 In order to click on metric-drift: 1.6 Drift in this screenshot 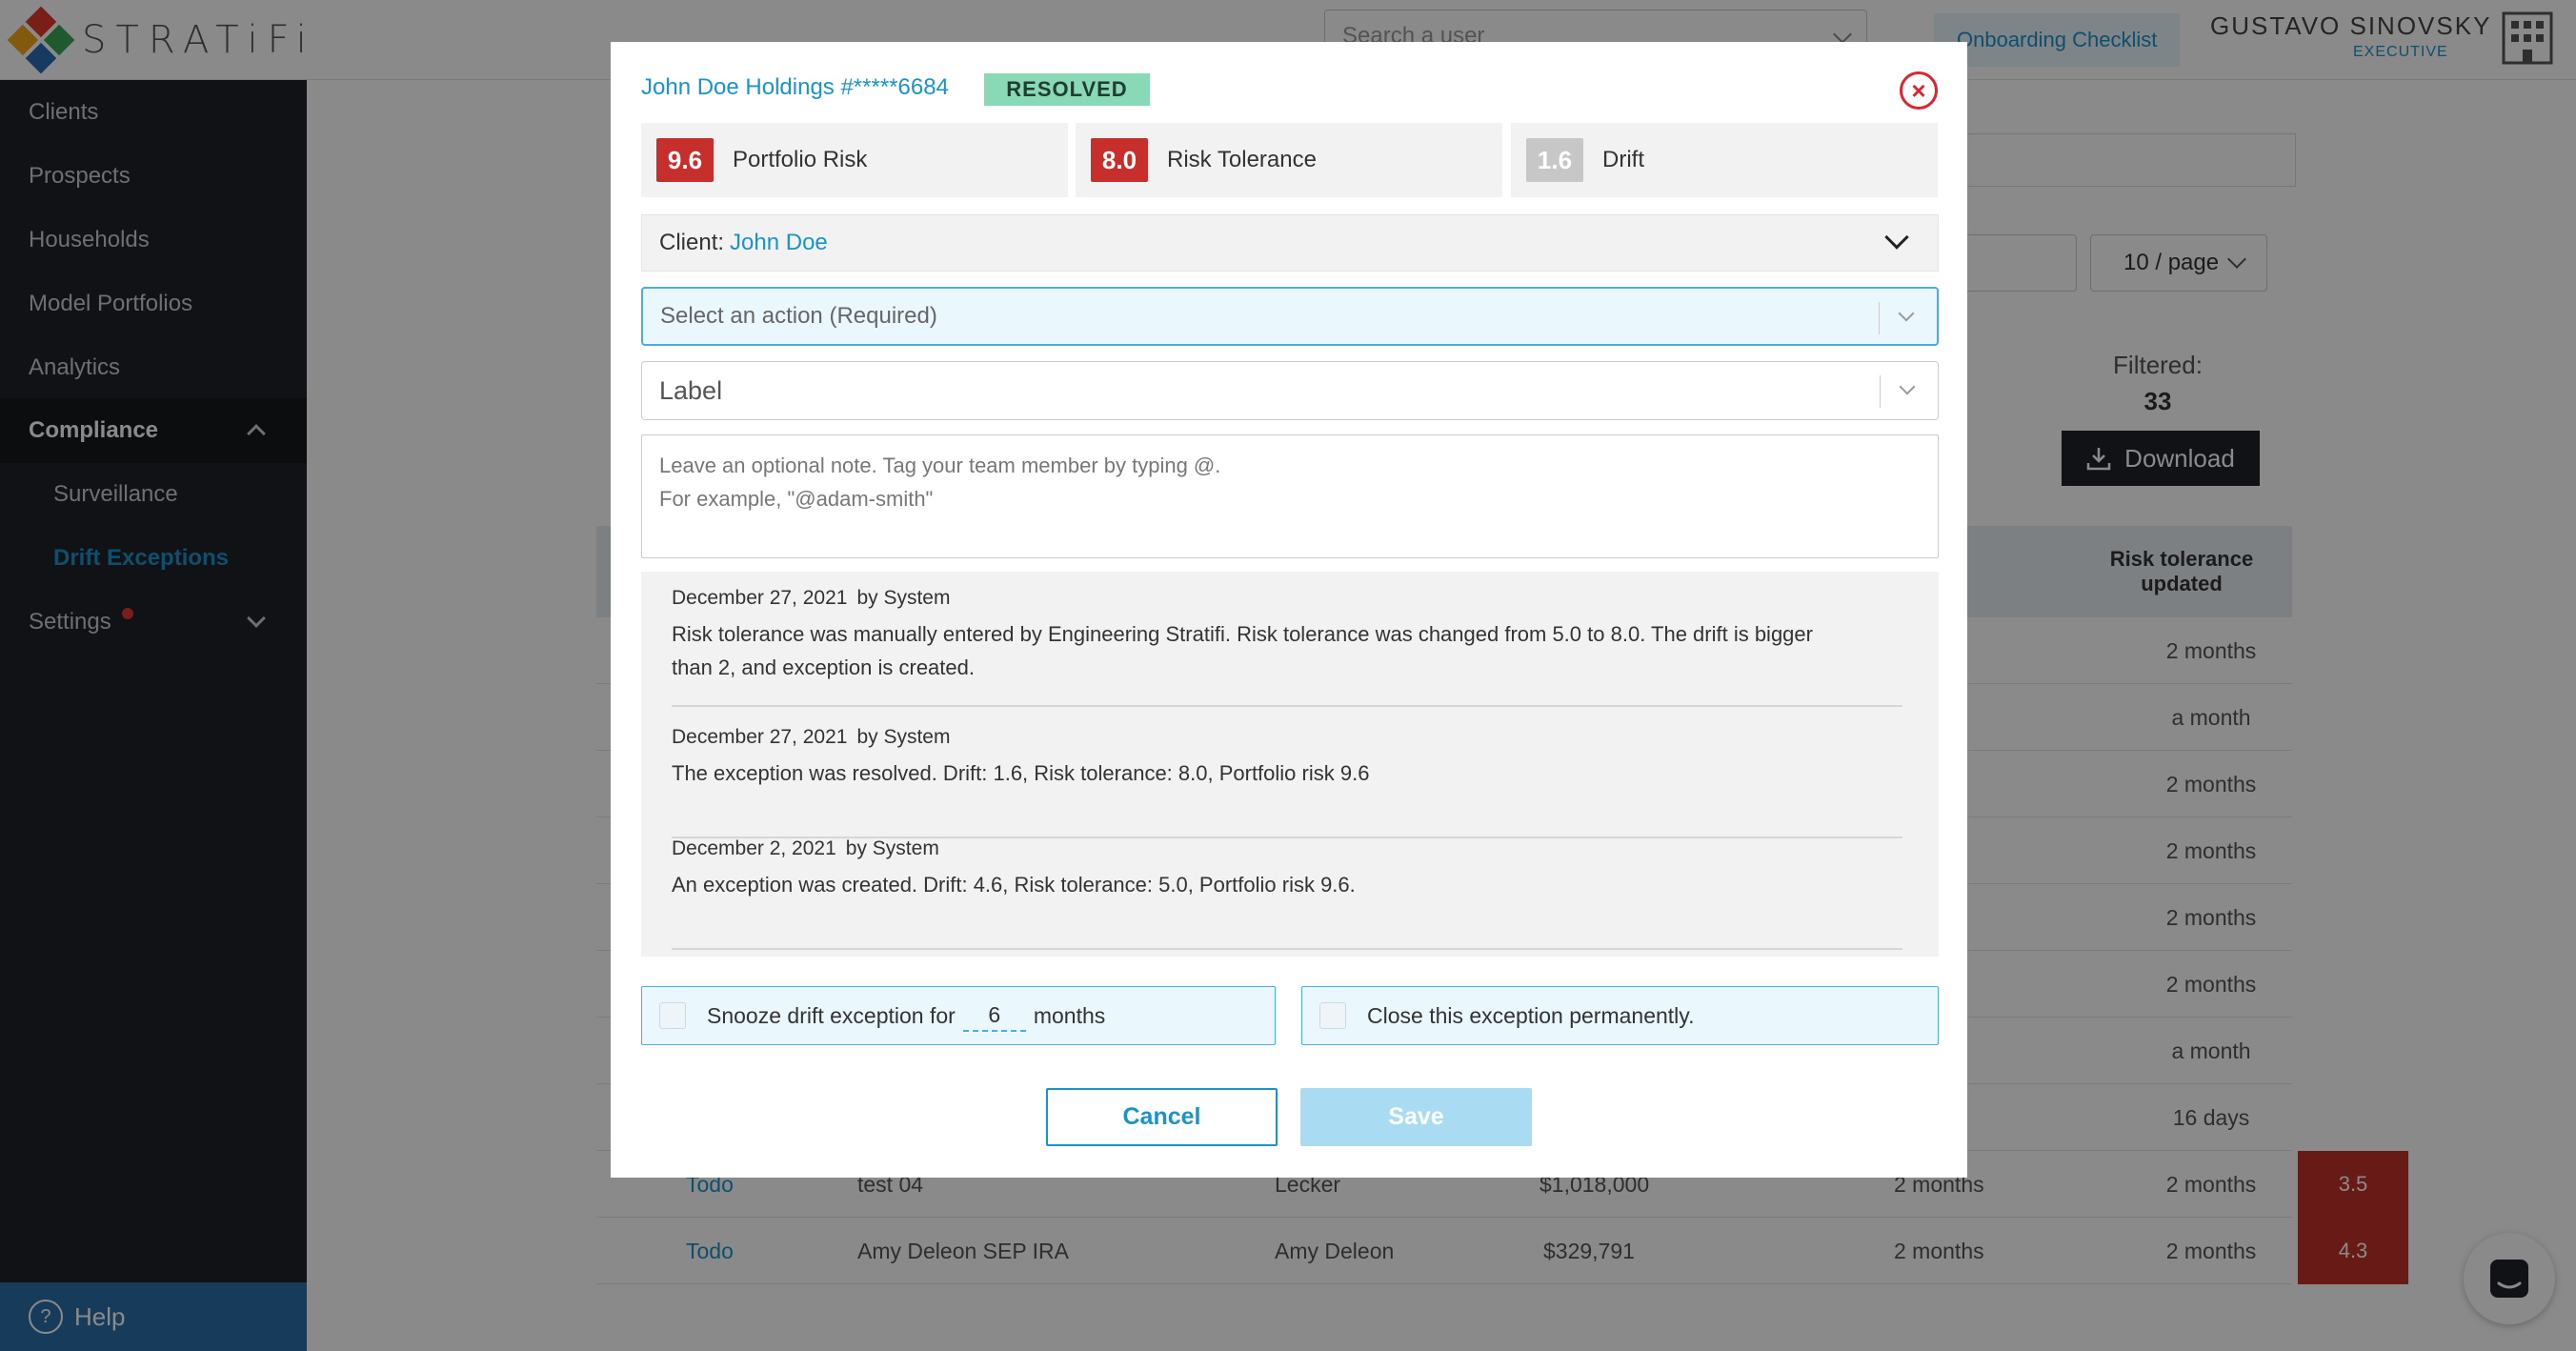, I will do `click(1725, 160)`.